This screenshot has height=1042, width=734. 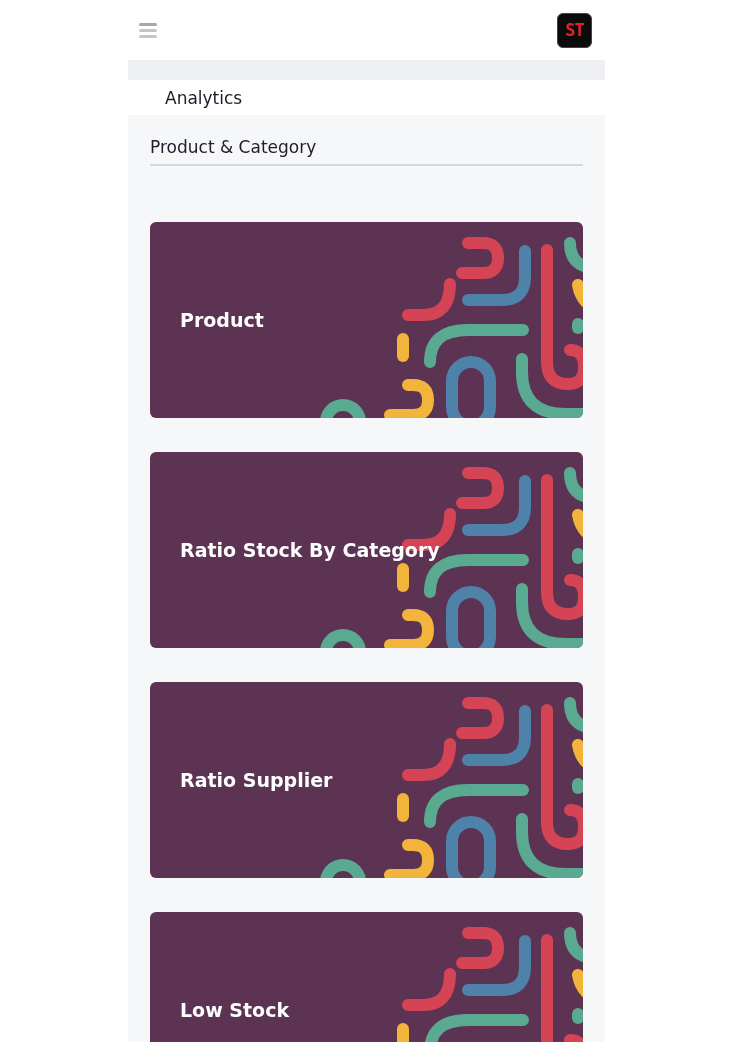 I want to click on logo: ST, so click(x=574, y=30).